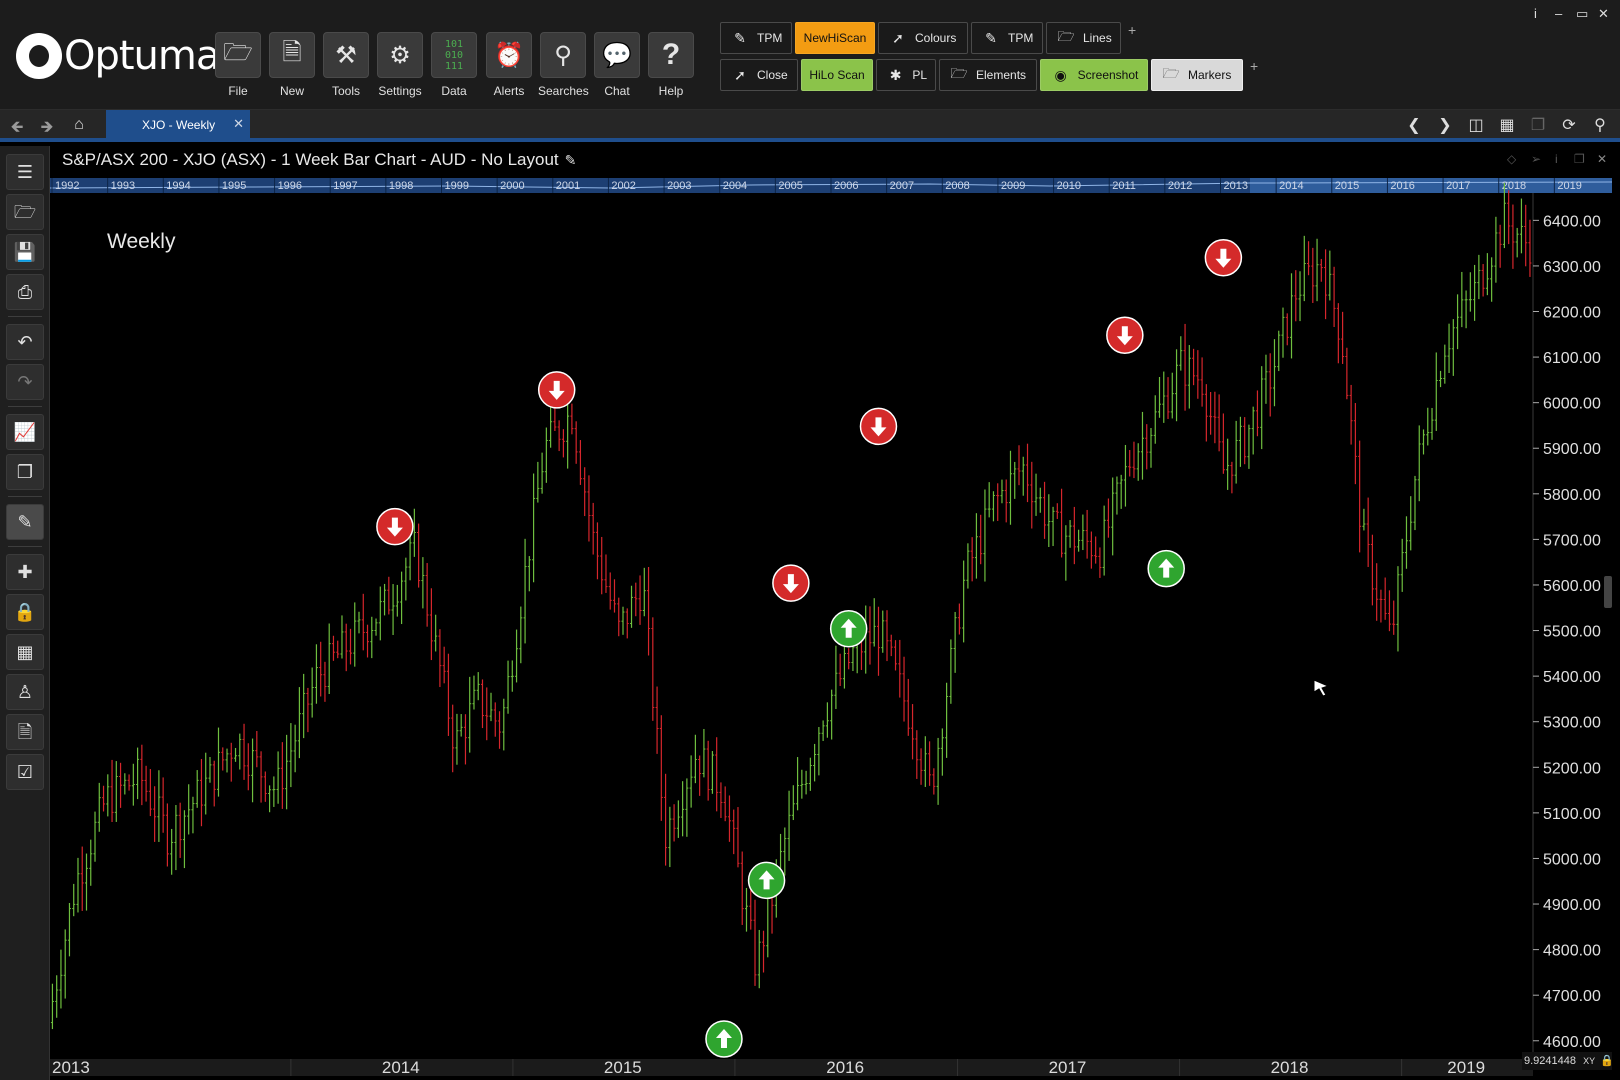 The width and height of the screenshot is (1620, 1080). What do you see at coordinates (292, 65) in the screenshot?
I see `new-button: 🗎 New` at bounding box center [292, 65].